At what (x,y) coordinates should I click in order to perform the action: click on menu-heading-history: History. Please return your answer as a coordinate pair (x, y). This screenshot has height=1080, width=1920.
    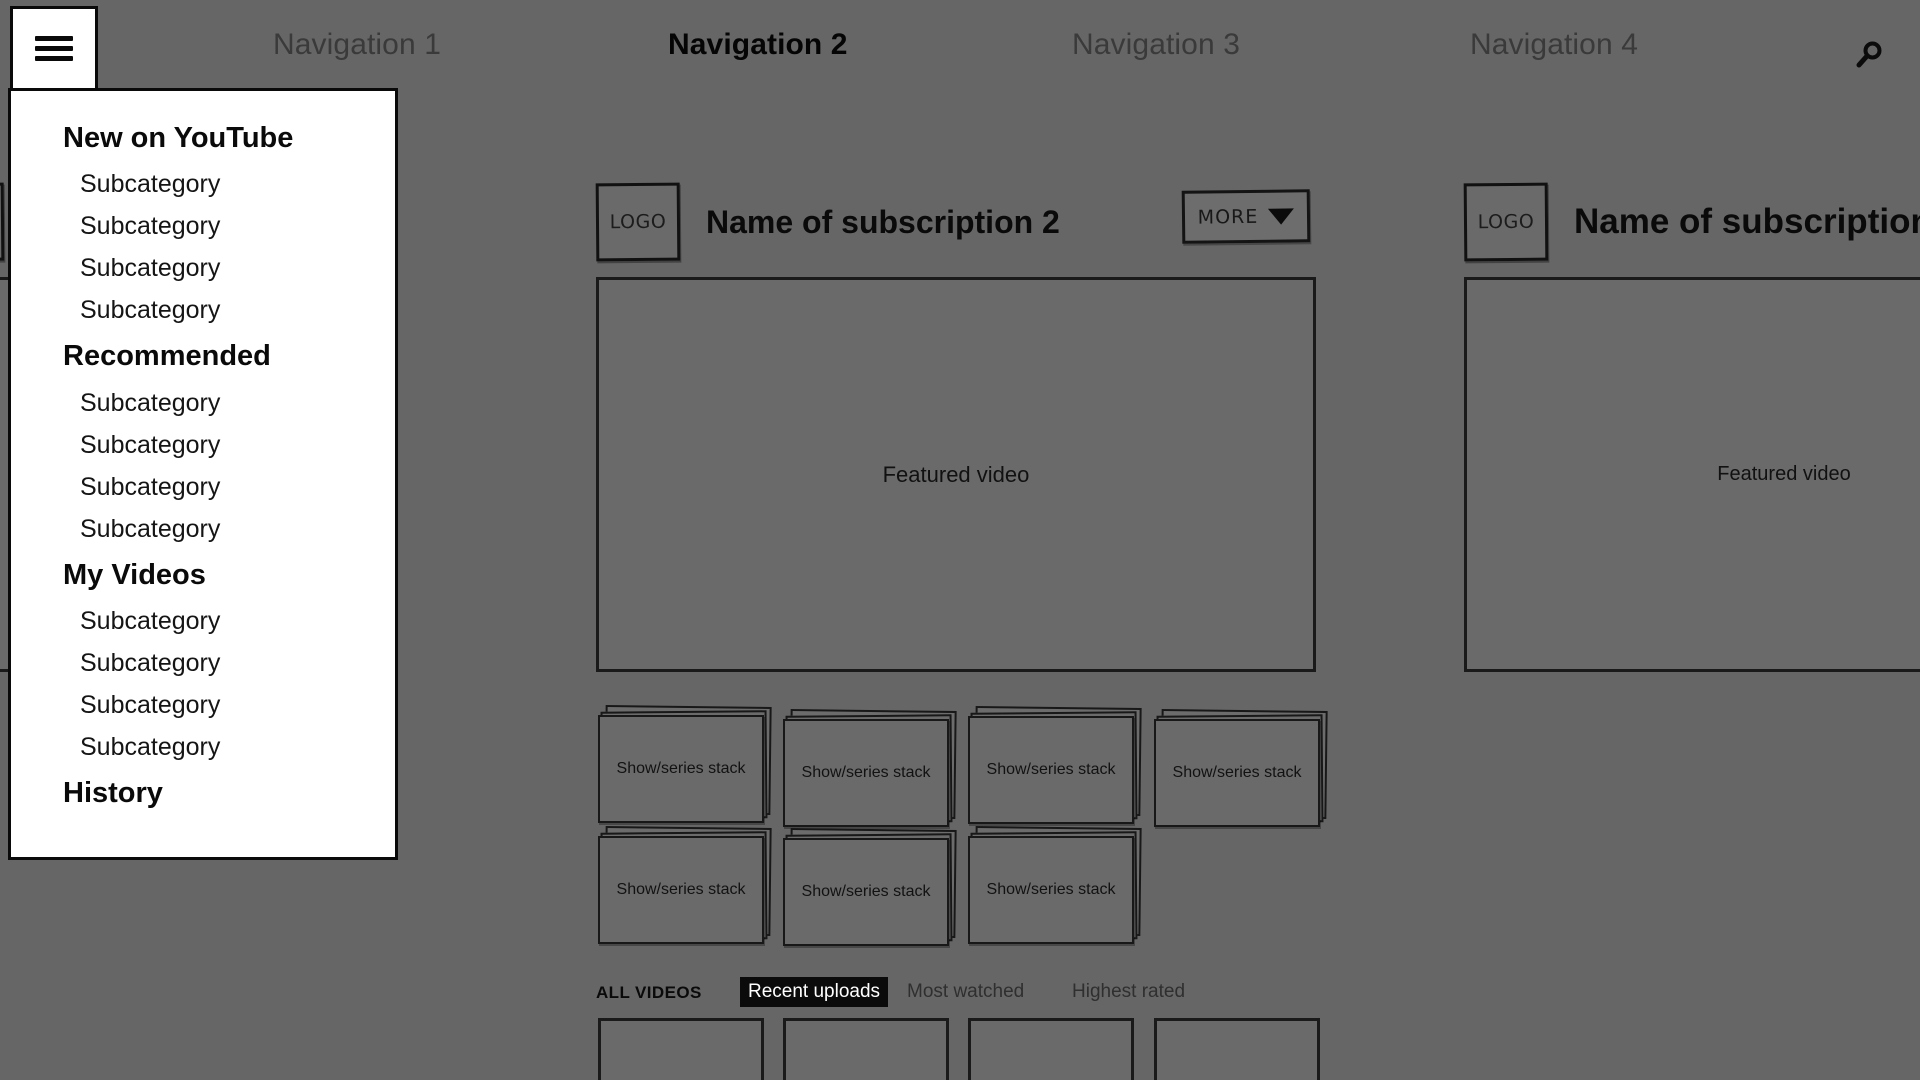
    Looking at the image, I should click on (203, 793).